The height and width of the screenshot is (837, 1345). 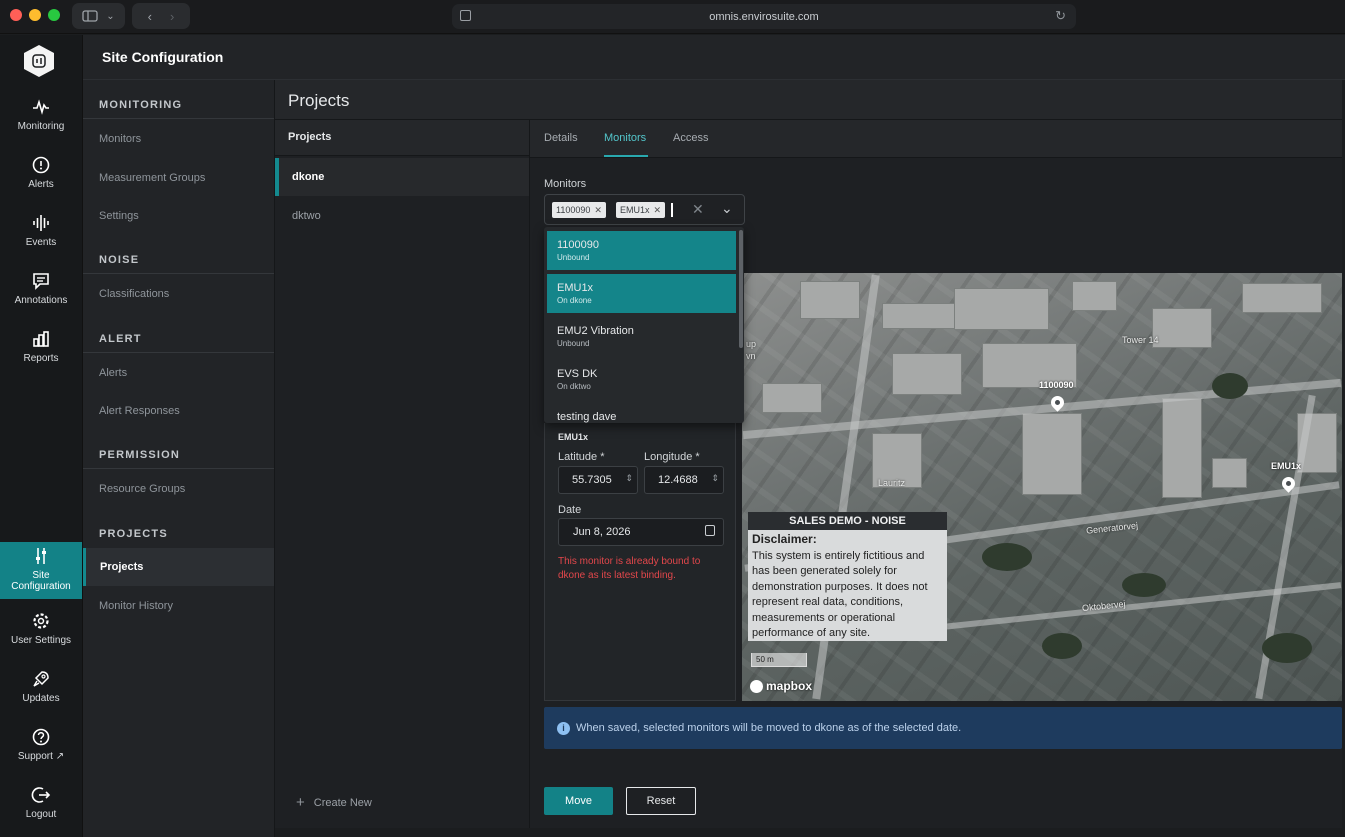 I want to click on option-name: testing dave, so click(x=587, y=417).